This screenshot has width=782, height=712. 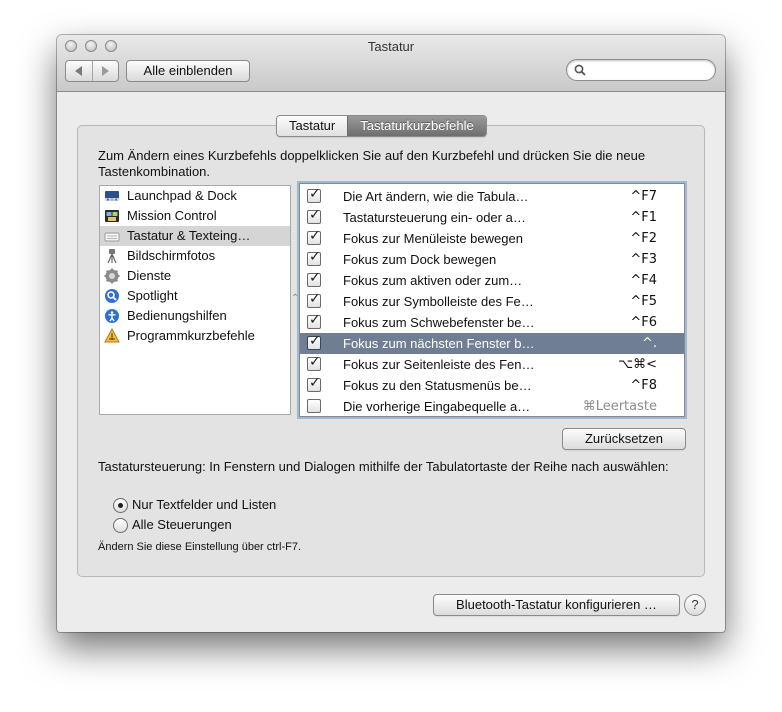 I want to click on shortcut-row: ✓ Tastatursteuerung ein- oder a… ^F1, so click(x=492, y=217).